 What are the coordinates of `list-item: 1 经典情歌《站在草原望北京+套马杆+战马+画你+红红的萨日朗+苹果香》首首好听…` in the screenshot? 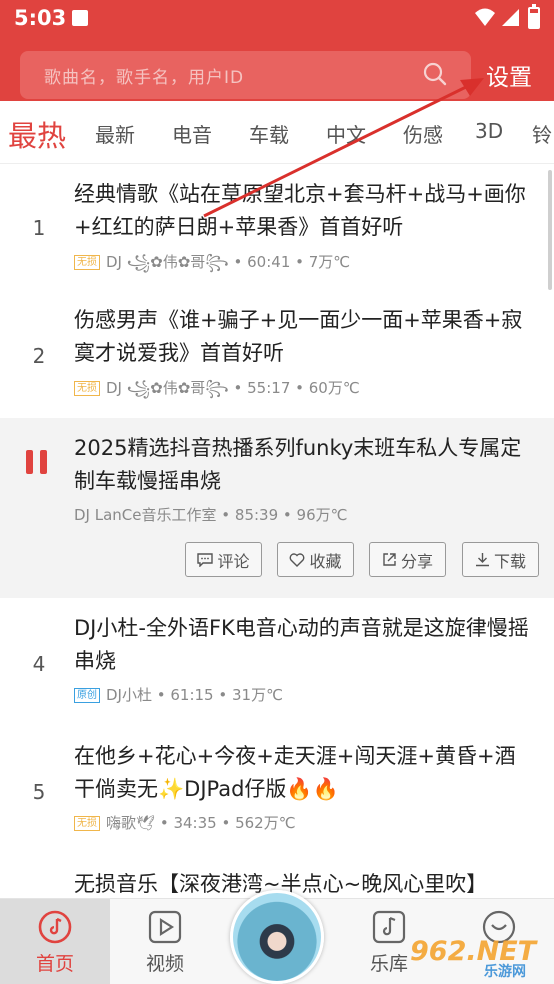 It's located at (277, 227).